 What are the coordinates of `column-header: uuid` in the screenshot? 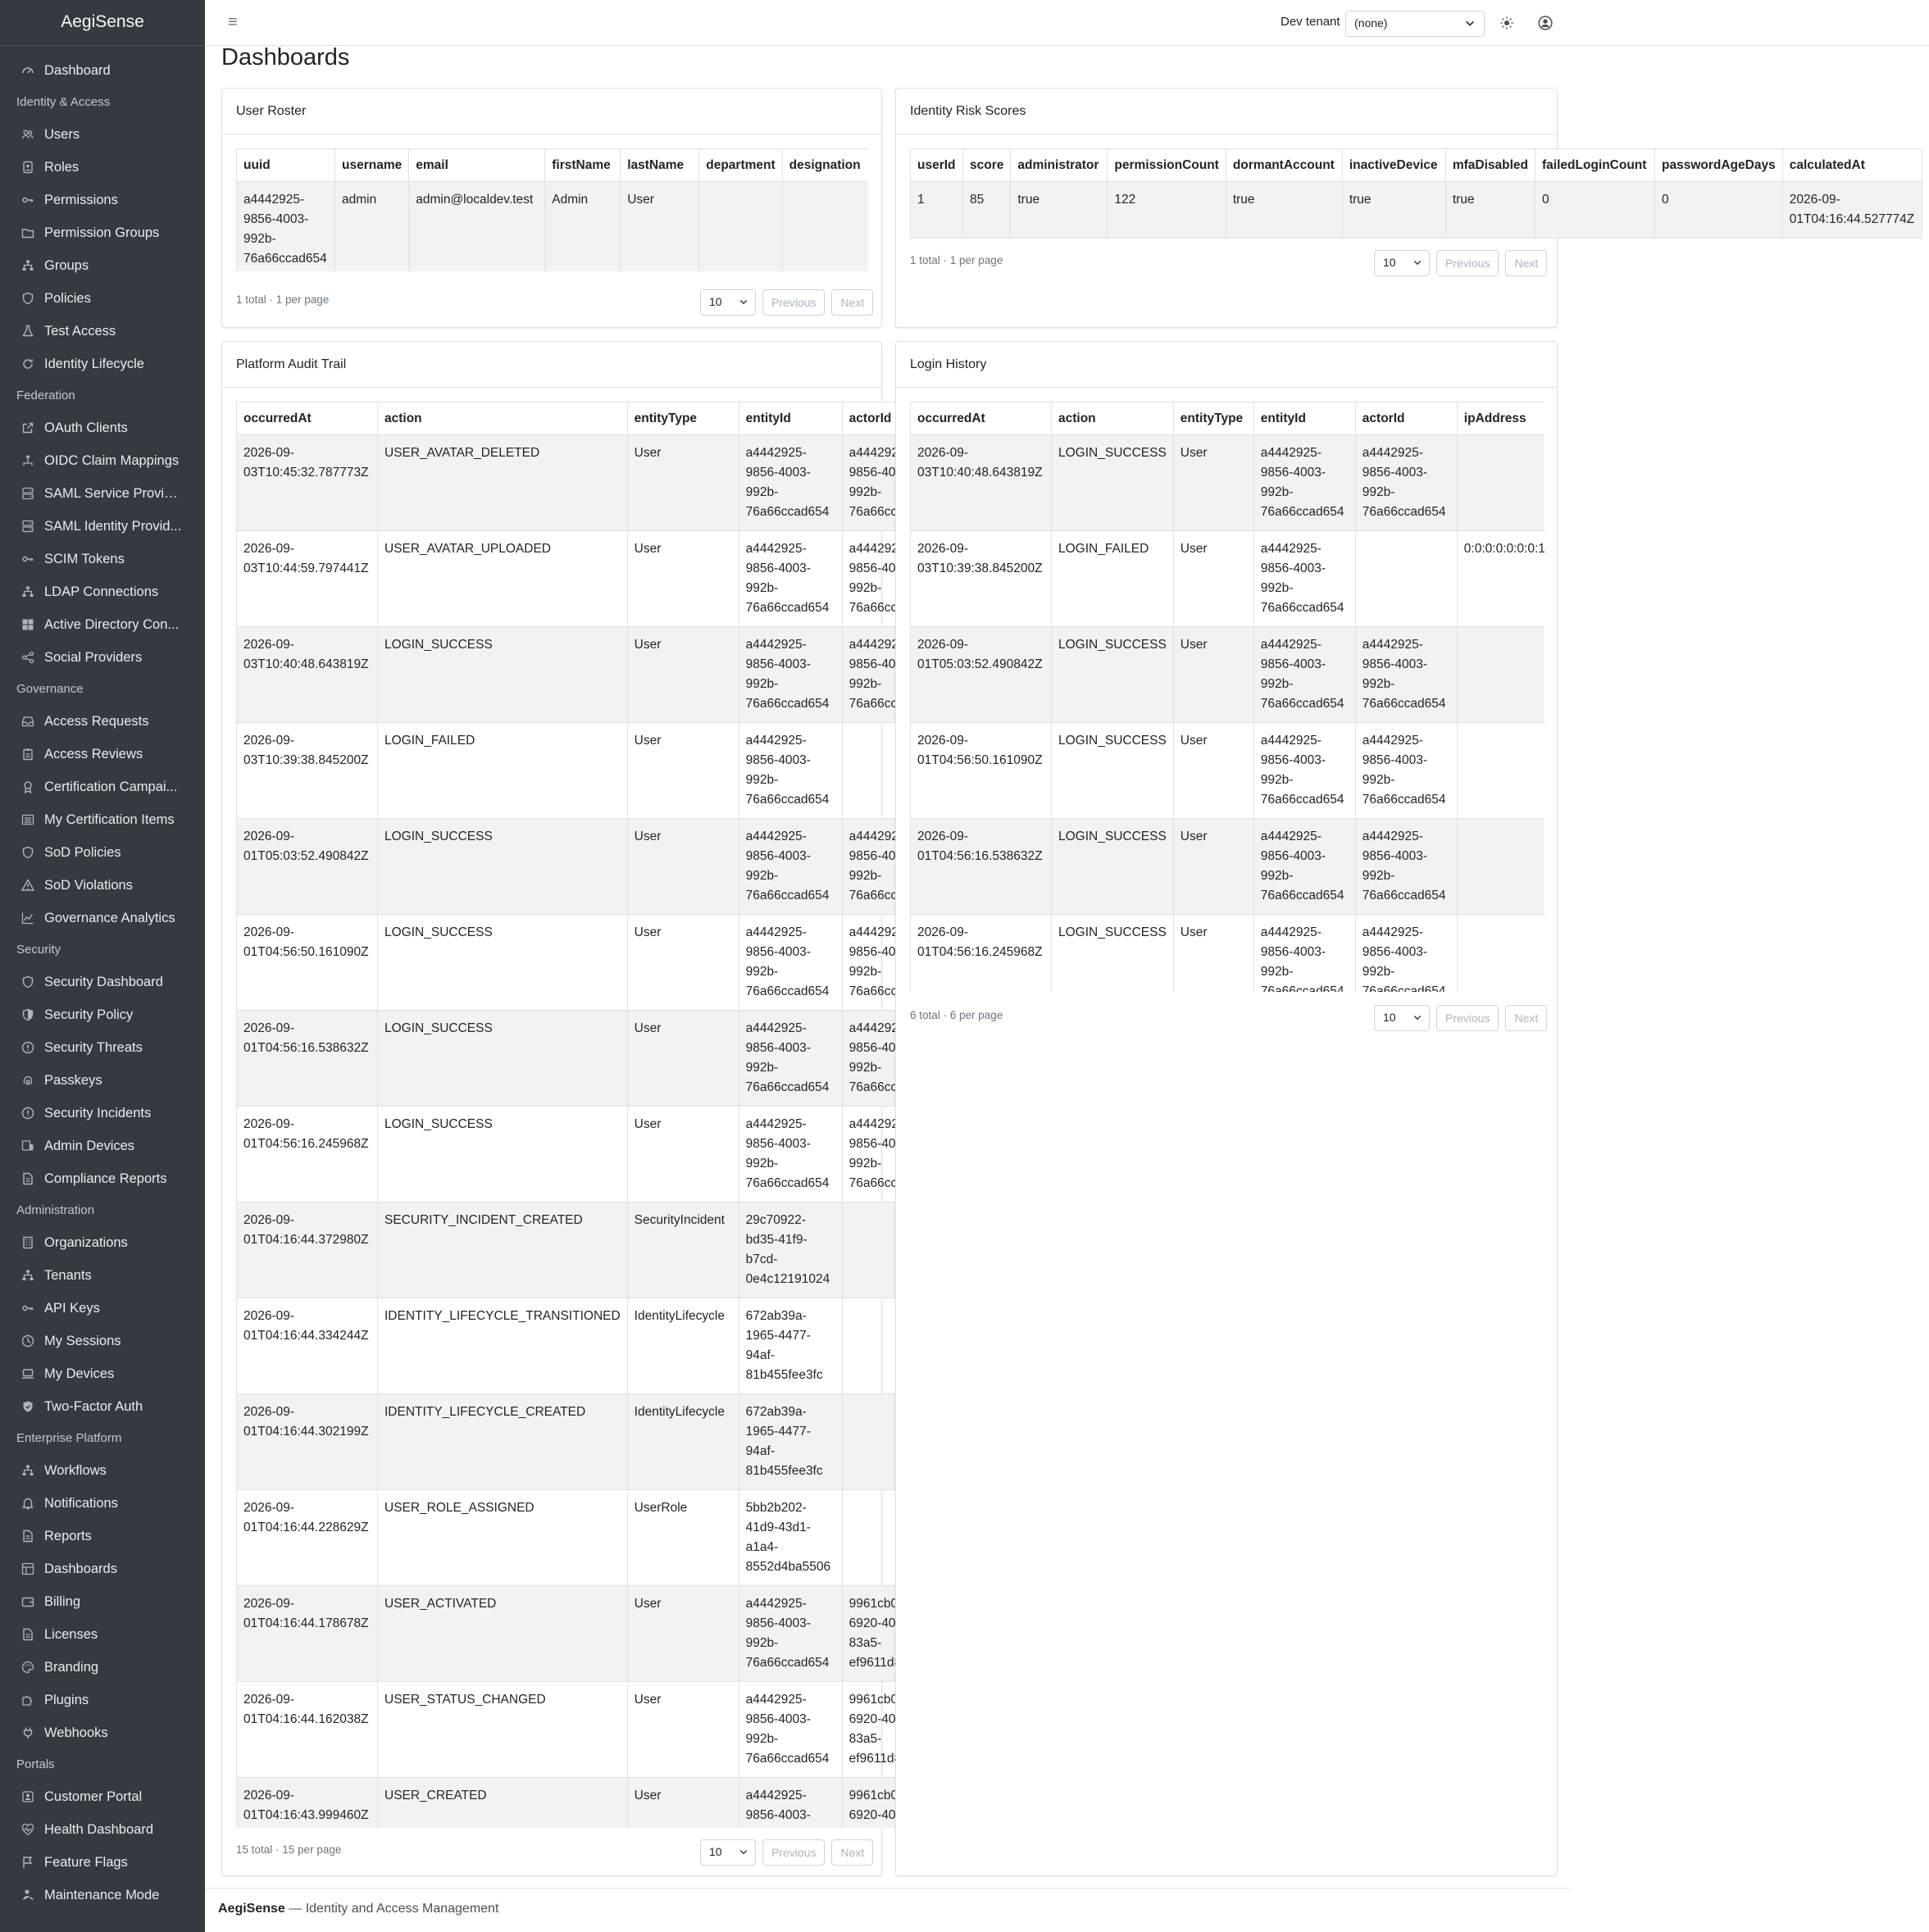 It's located at (285, 165).